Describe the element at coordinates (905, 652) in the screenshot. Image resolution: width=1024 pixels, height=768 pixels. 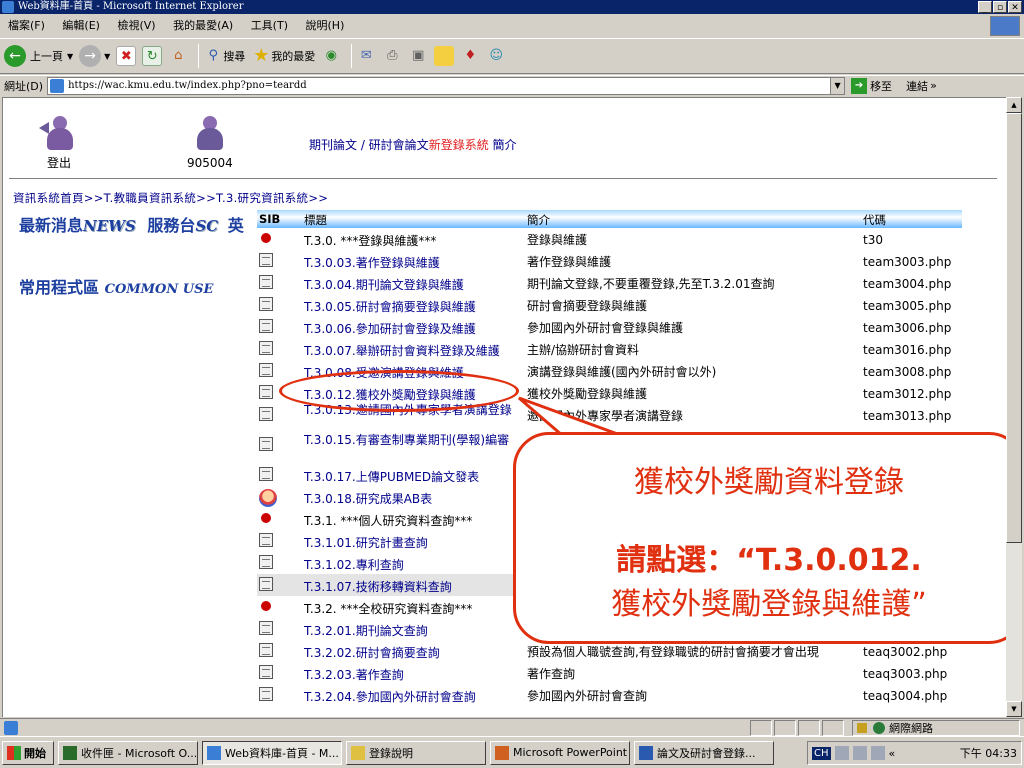
I see `row-code: teaq3002.php` at that location.